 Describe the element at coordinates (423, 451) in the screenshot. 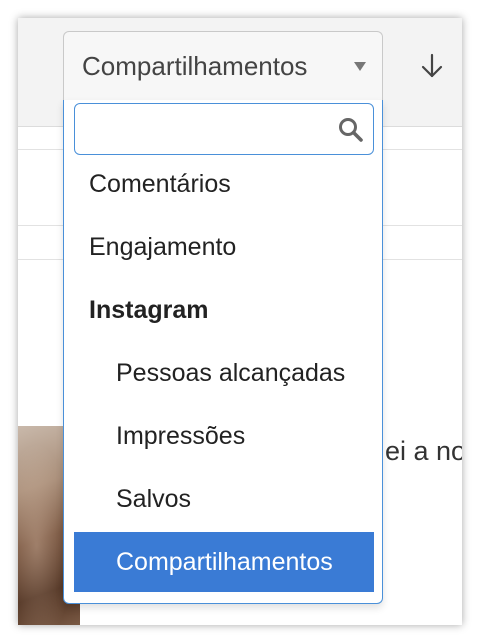

I see `post-caption-text: ei a no` at that location.